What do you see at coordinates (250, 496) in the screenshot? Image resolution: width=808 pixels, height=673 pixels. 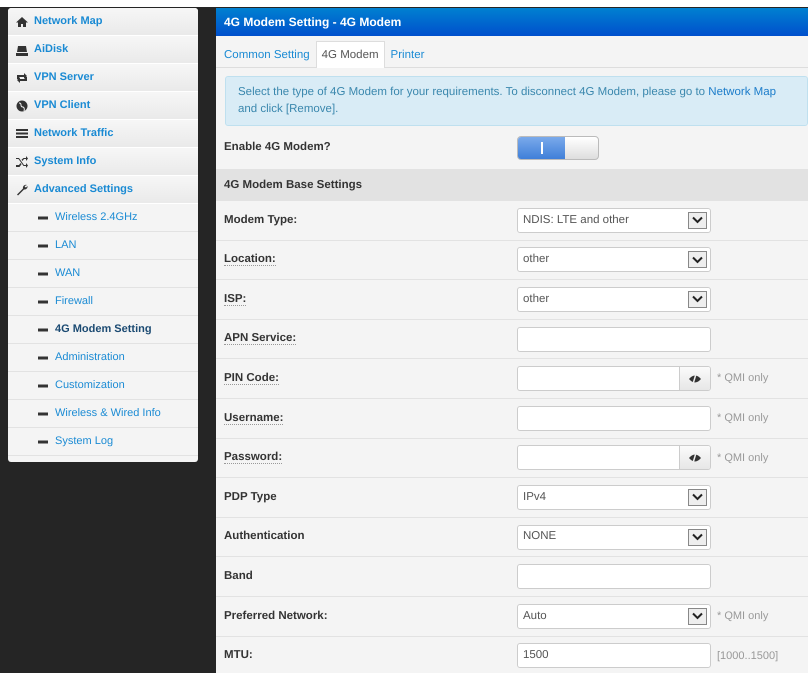 I see `field-label: PDP Type` at bounding box center [250, 496].